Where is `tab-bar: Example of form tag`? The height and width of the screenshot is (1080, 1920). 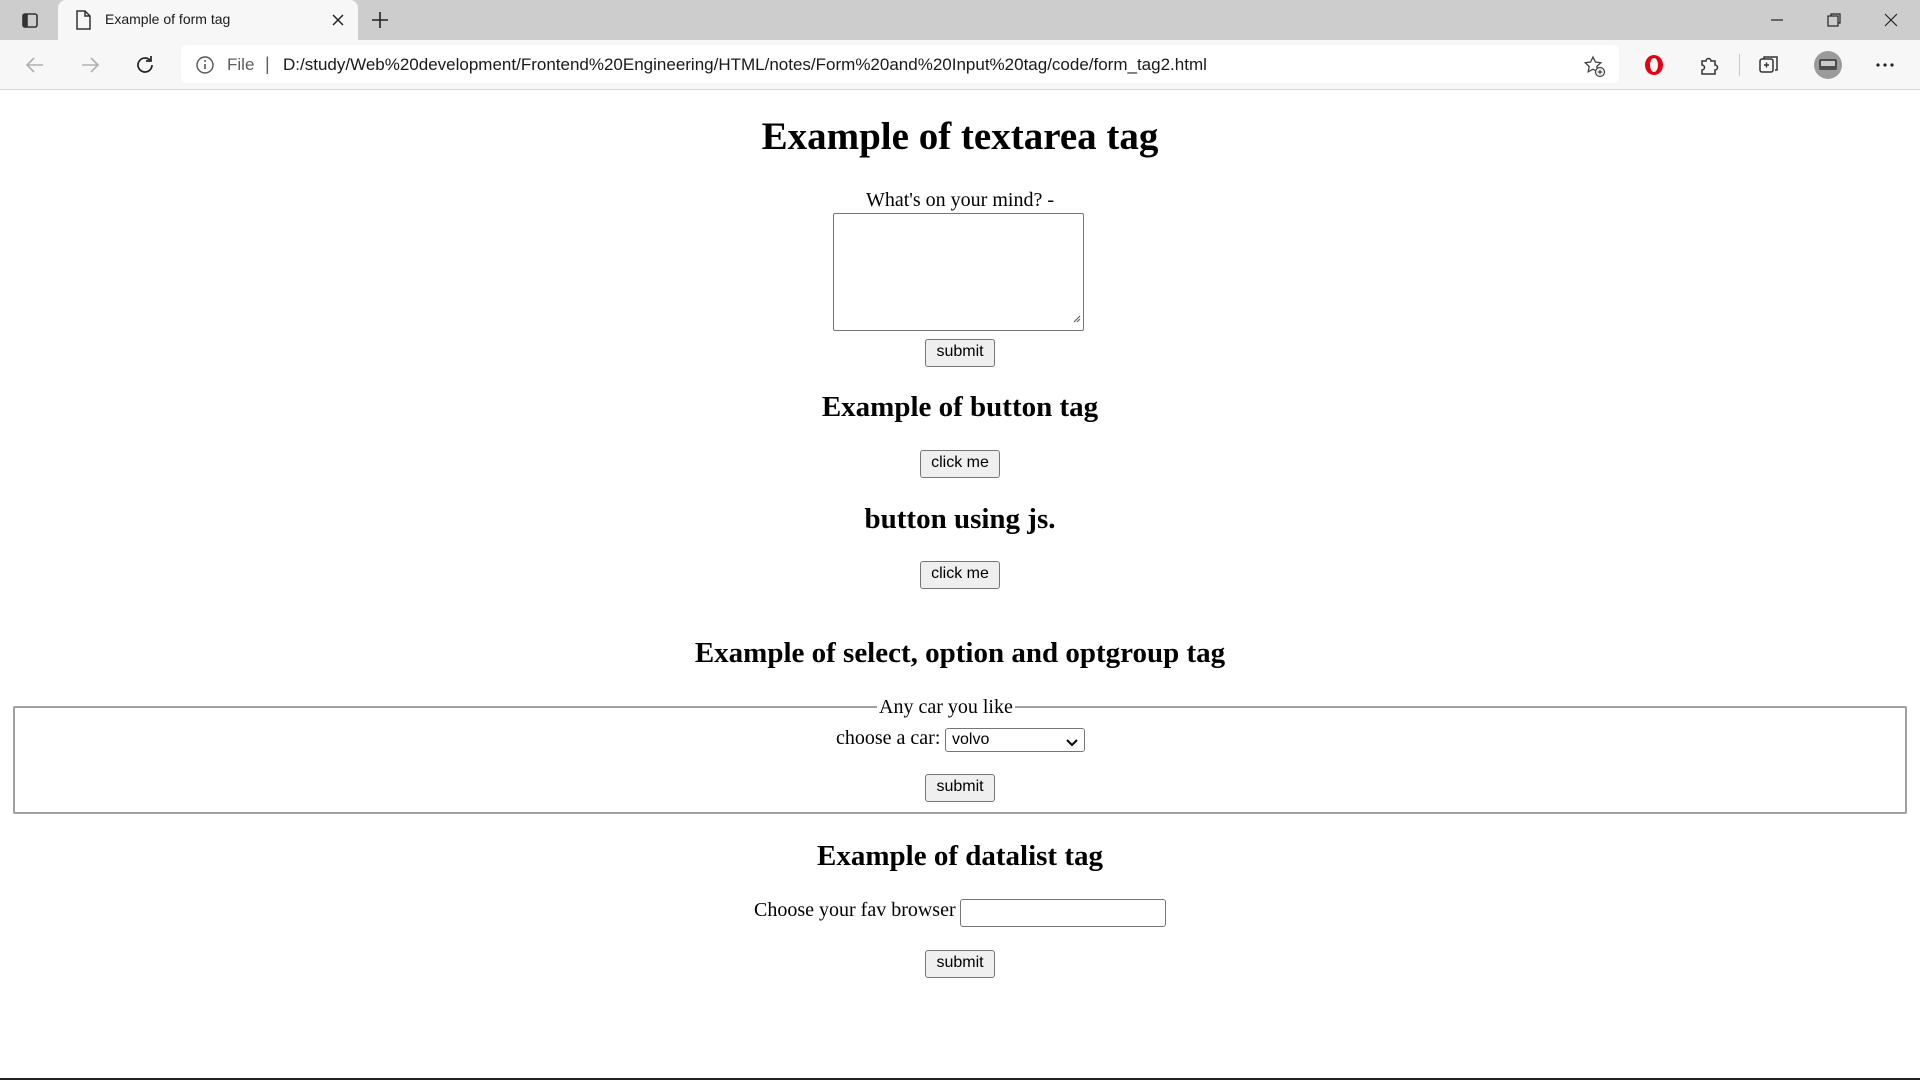
tab-bar: Example of form tag is located at coordinates (960, 20).